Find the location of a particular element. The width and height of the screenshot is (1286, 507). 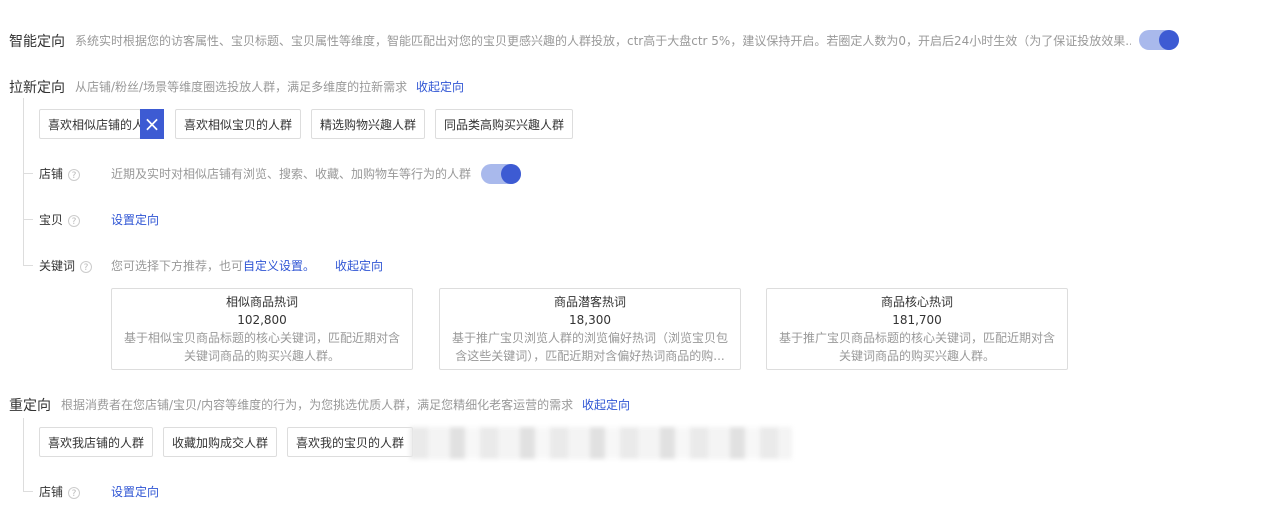

shop-toggle is located at coordinates (501, 174).